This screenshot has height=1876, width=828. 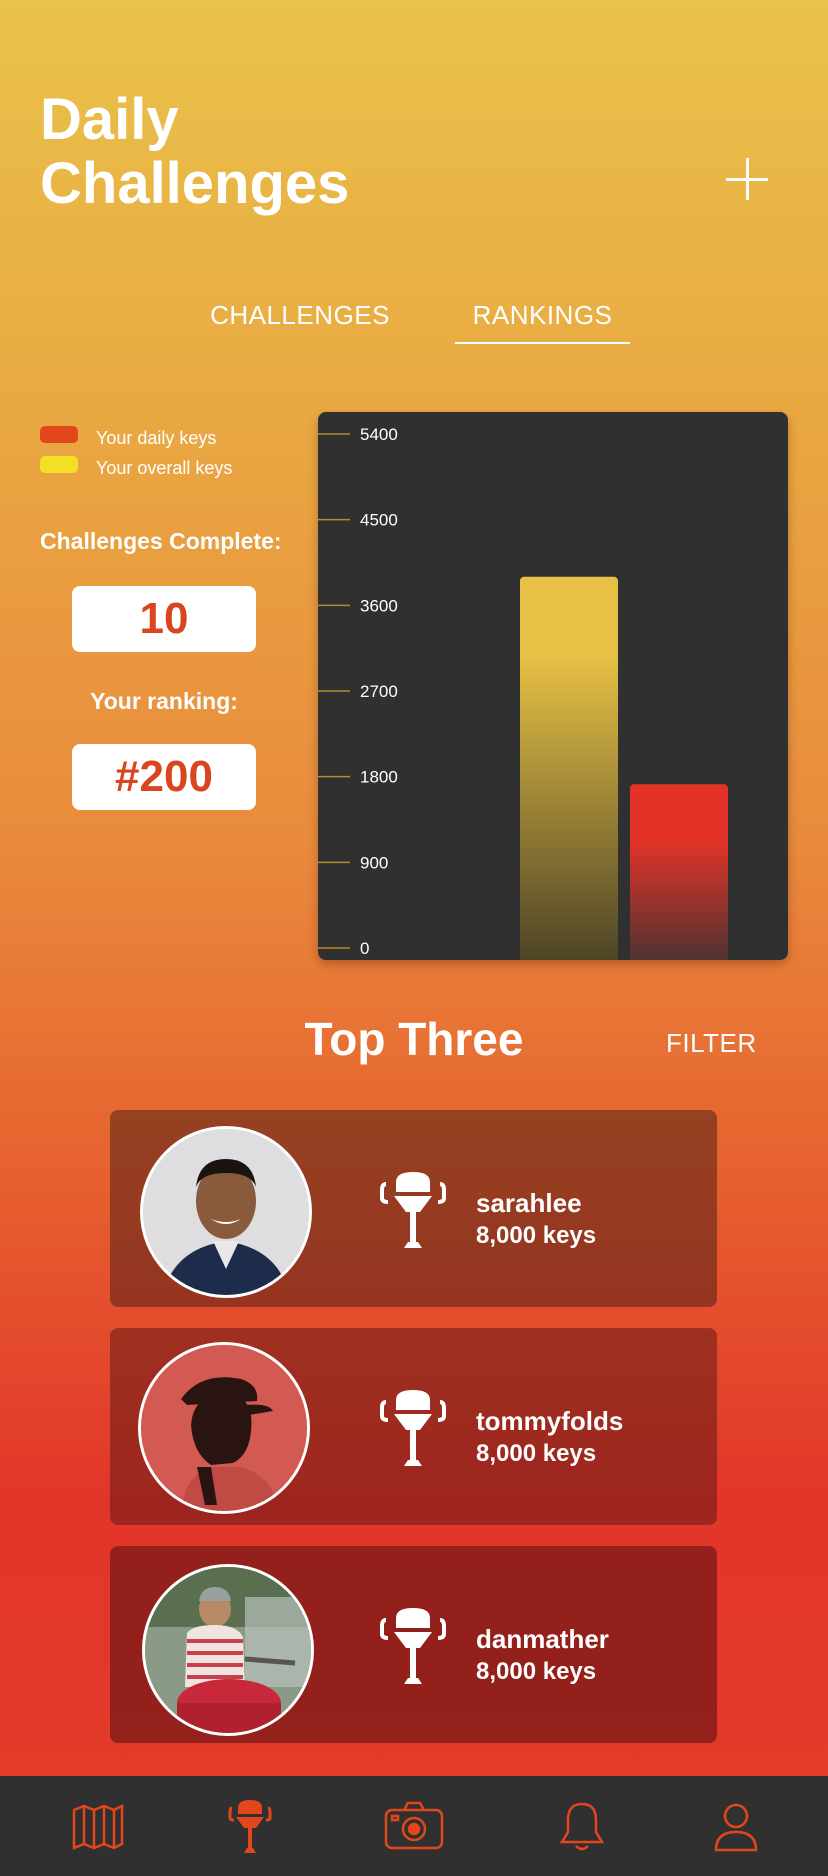 I want to click on camera-icon, so click(x=414, y=1826).